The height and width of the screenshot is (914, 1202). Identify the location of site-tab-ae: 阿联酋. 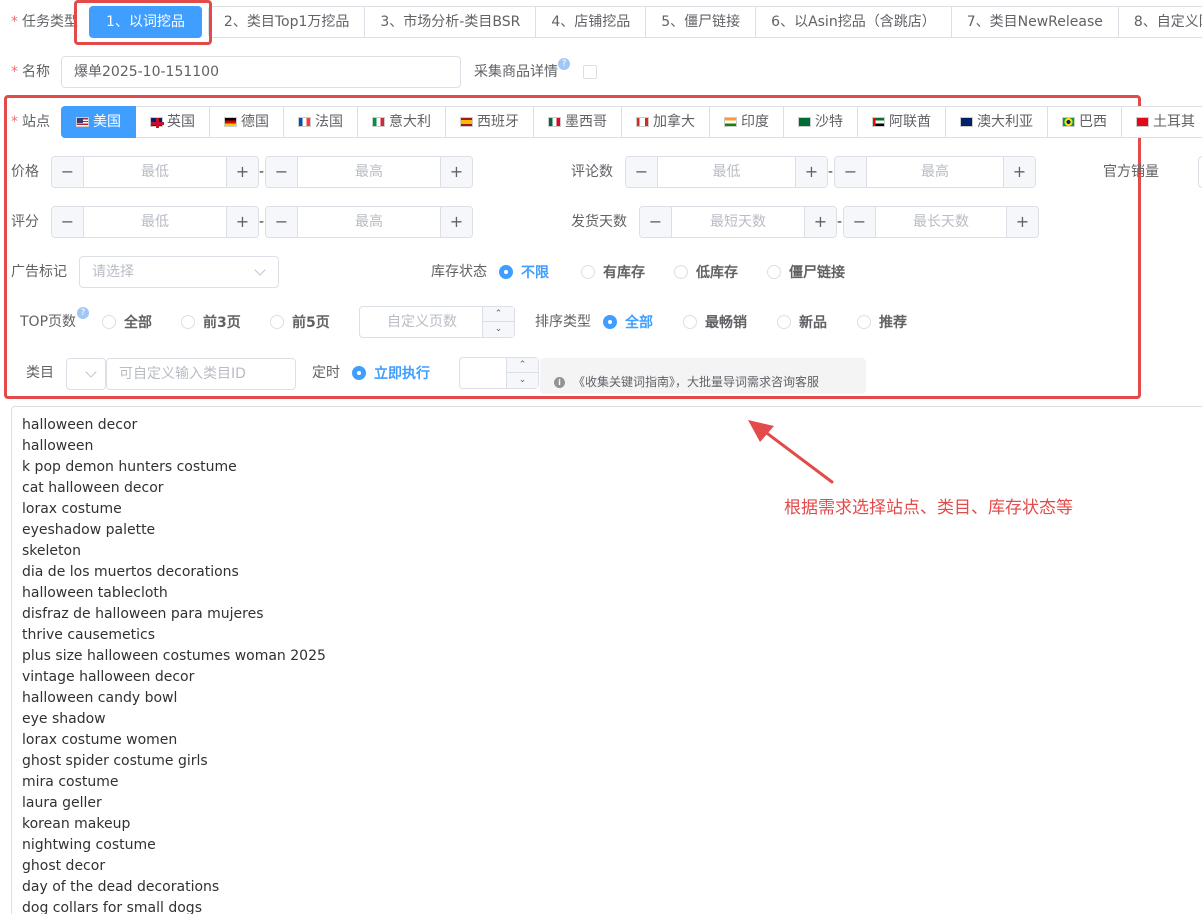
(902, 122).